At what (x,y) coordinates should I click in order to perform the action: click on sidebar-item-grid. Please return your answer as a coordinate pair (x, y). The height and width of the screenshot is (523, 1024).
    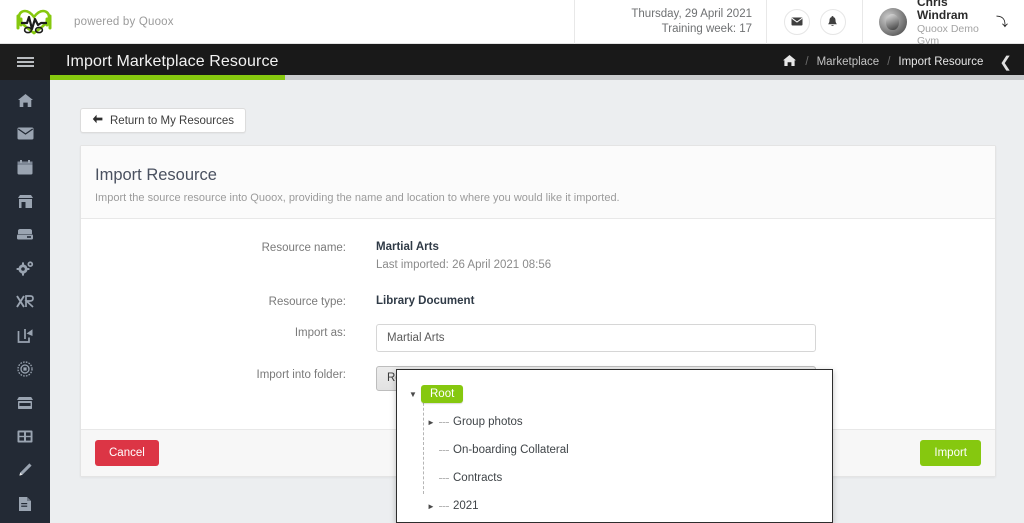
    Looking at the image, I should click on (25, 439).